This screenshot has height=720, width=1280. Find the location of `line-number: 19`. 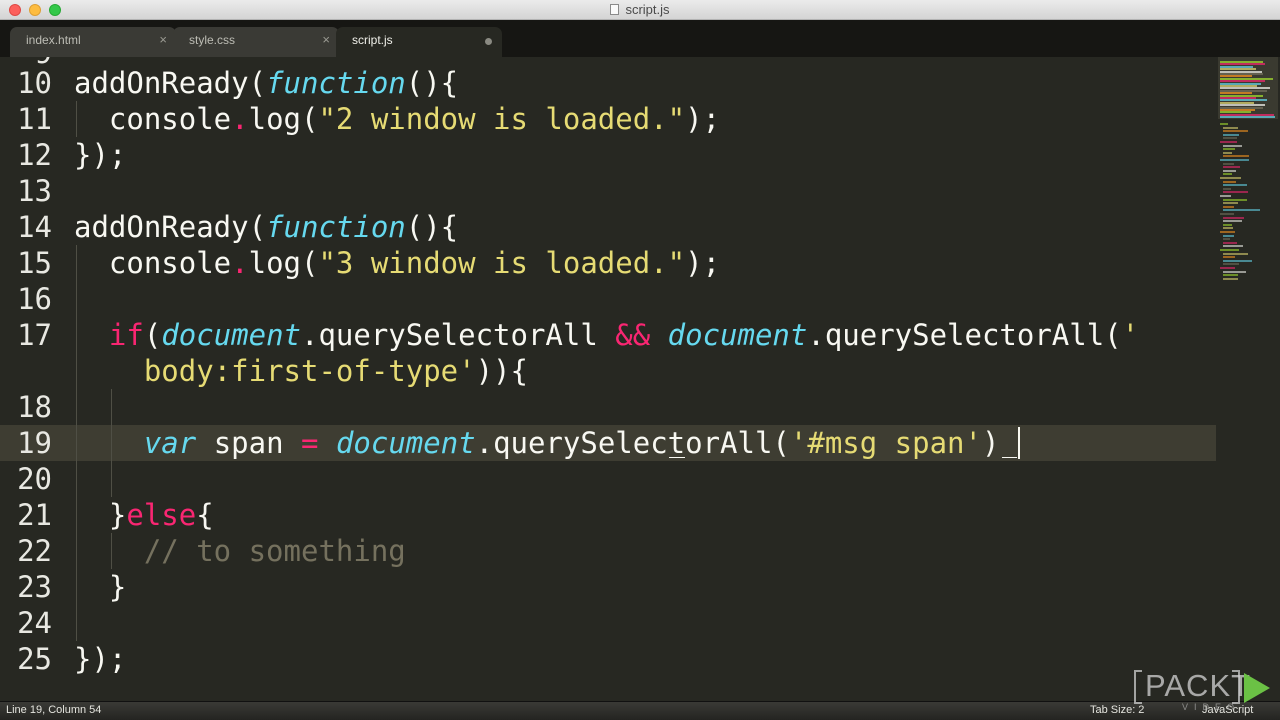

line-number: 19 is located at coordinates (34, 443).